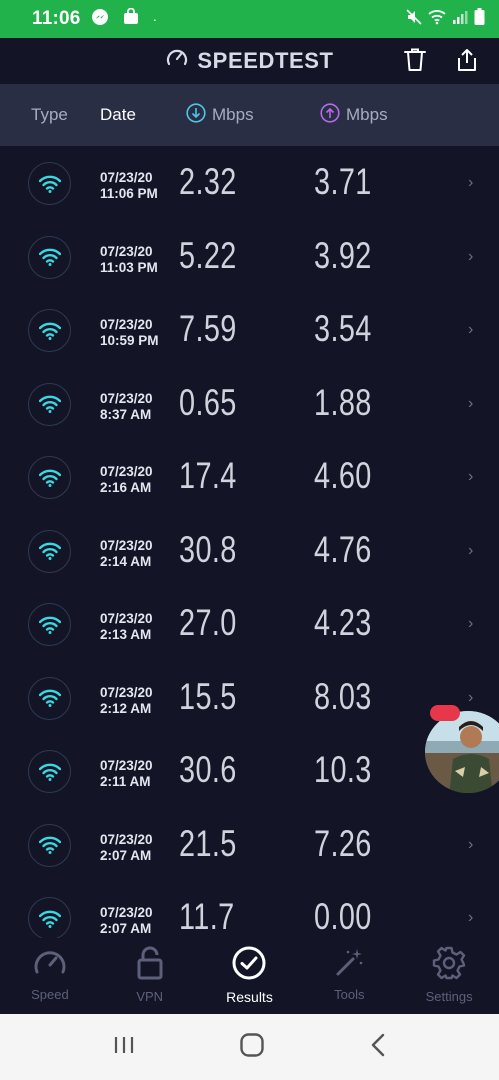 The width and height of the screenshot is (499, 1080). Describe the element at coordinates (343, 916) in the screenshot. I see `result-upload: 0.00` at that location.